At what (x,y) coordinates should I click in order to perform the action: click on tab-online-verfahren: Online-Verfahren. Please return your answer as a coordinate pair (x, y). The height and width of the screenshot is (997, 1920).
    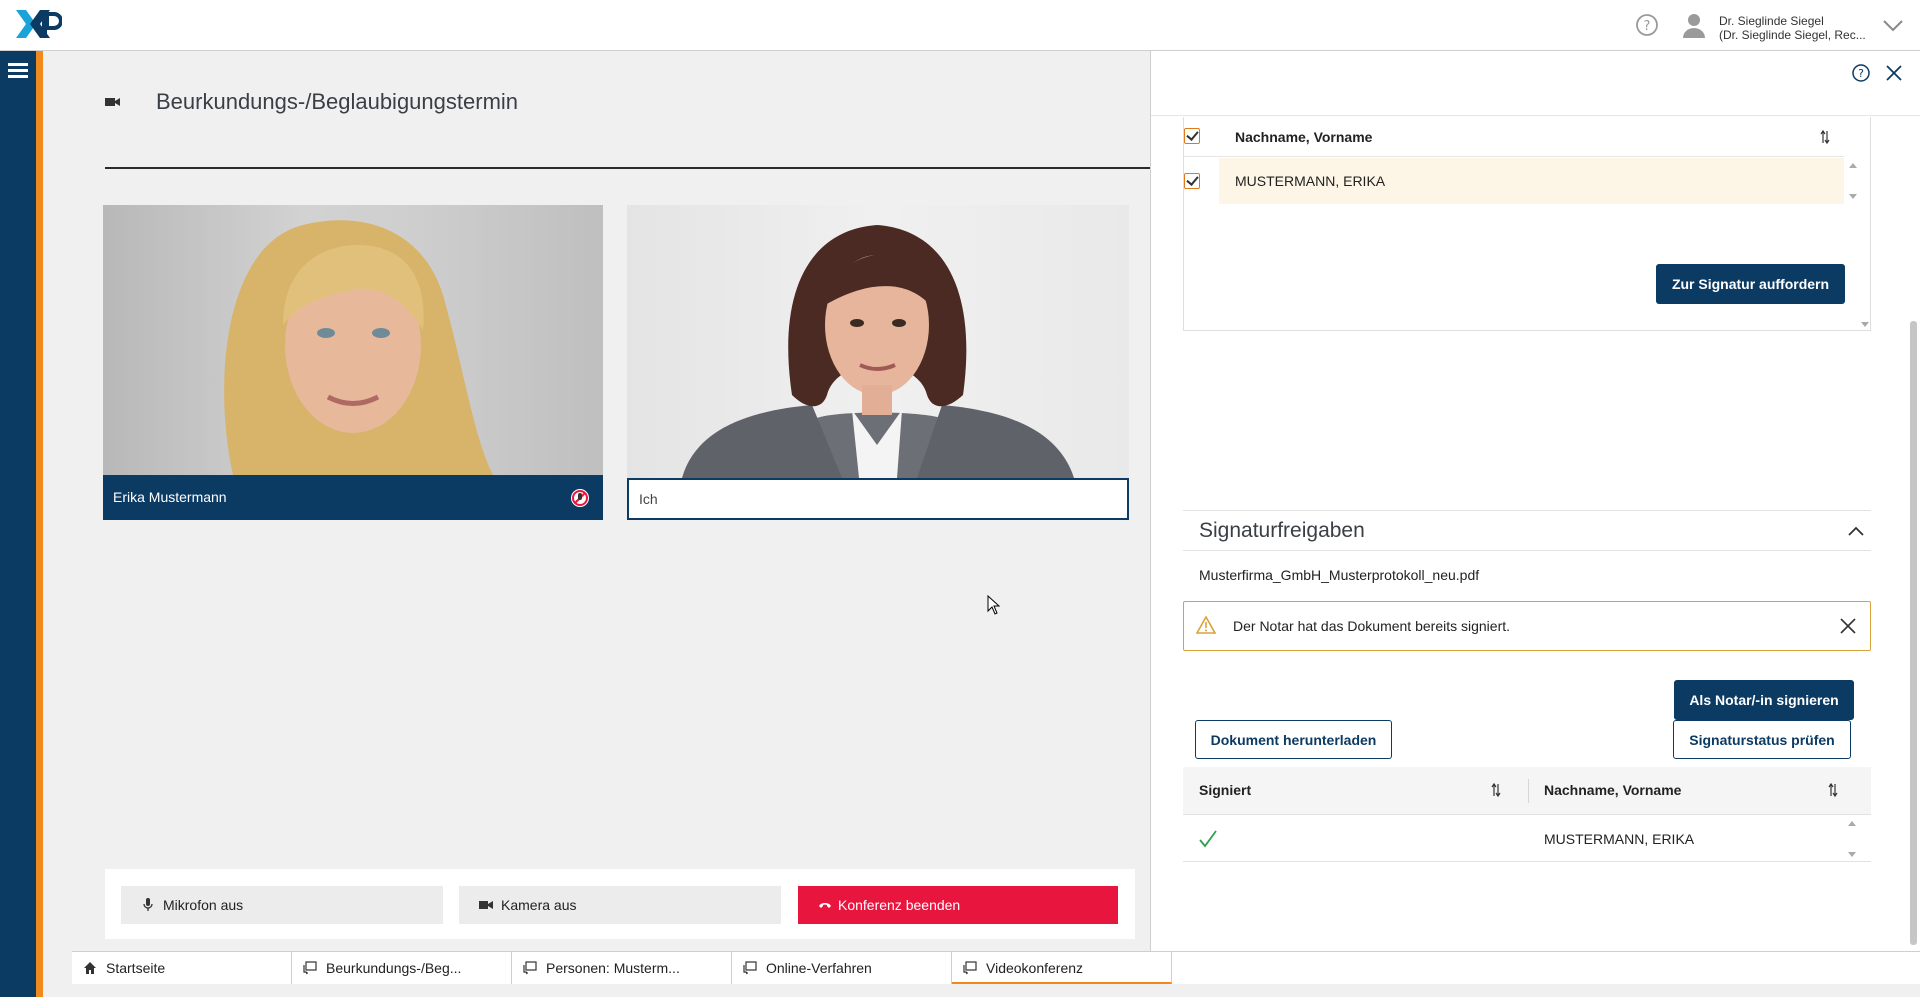
    Looking at the image, I should click on (842, 968).